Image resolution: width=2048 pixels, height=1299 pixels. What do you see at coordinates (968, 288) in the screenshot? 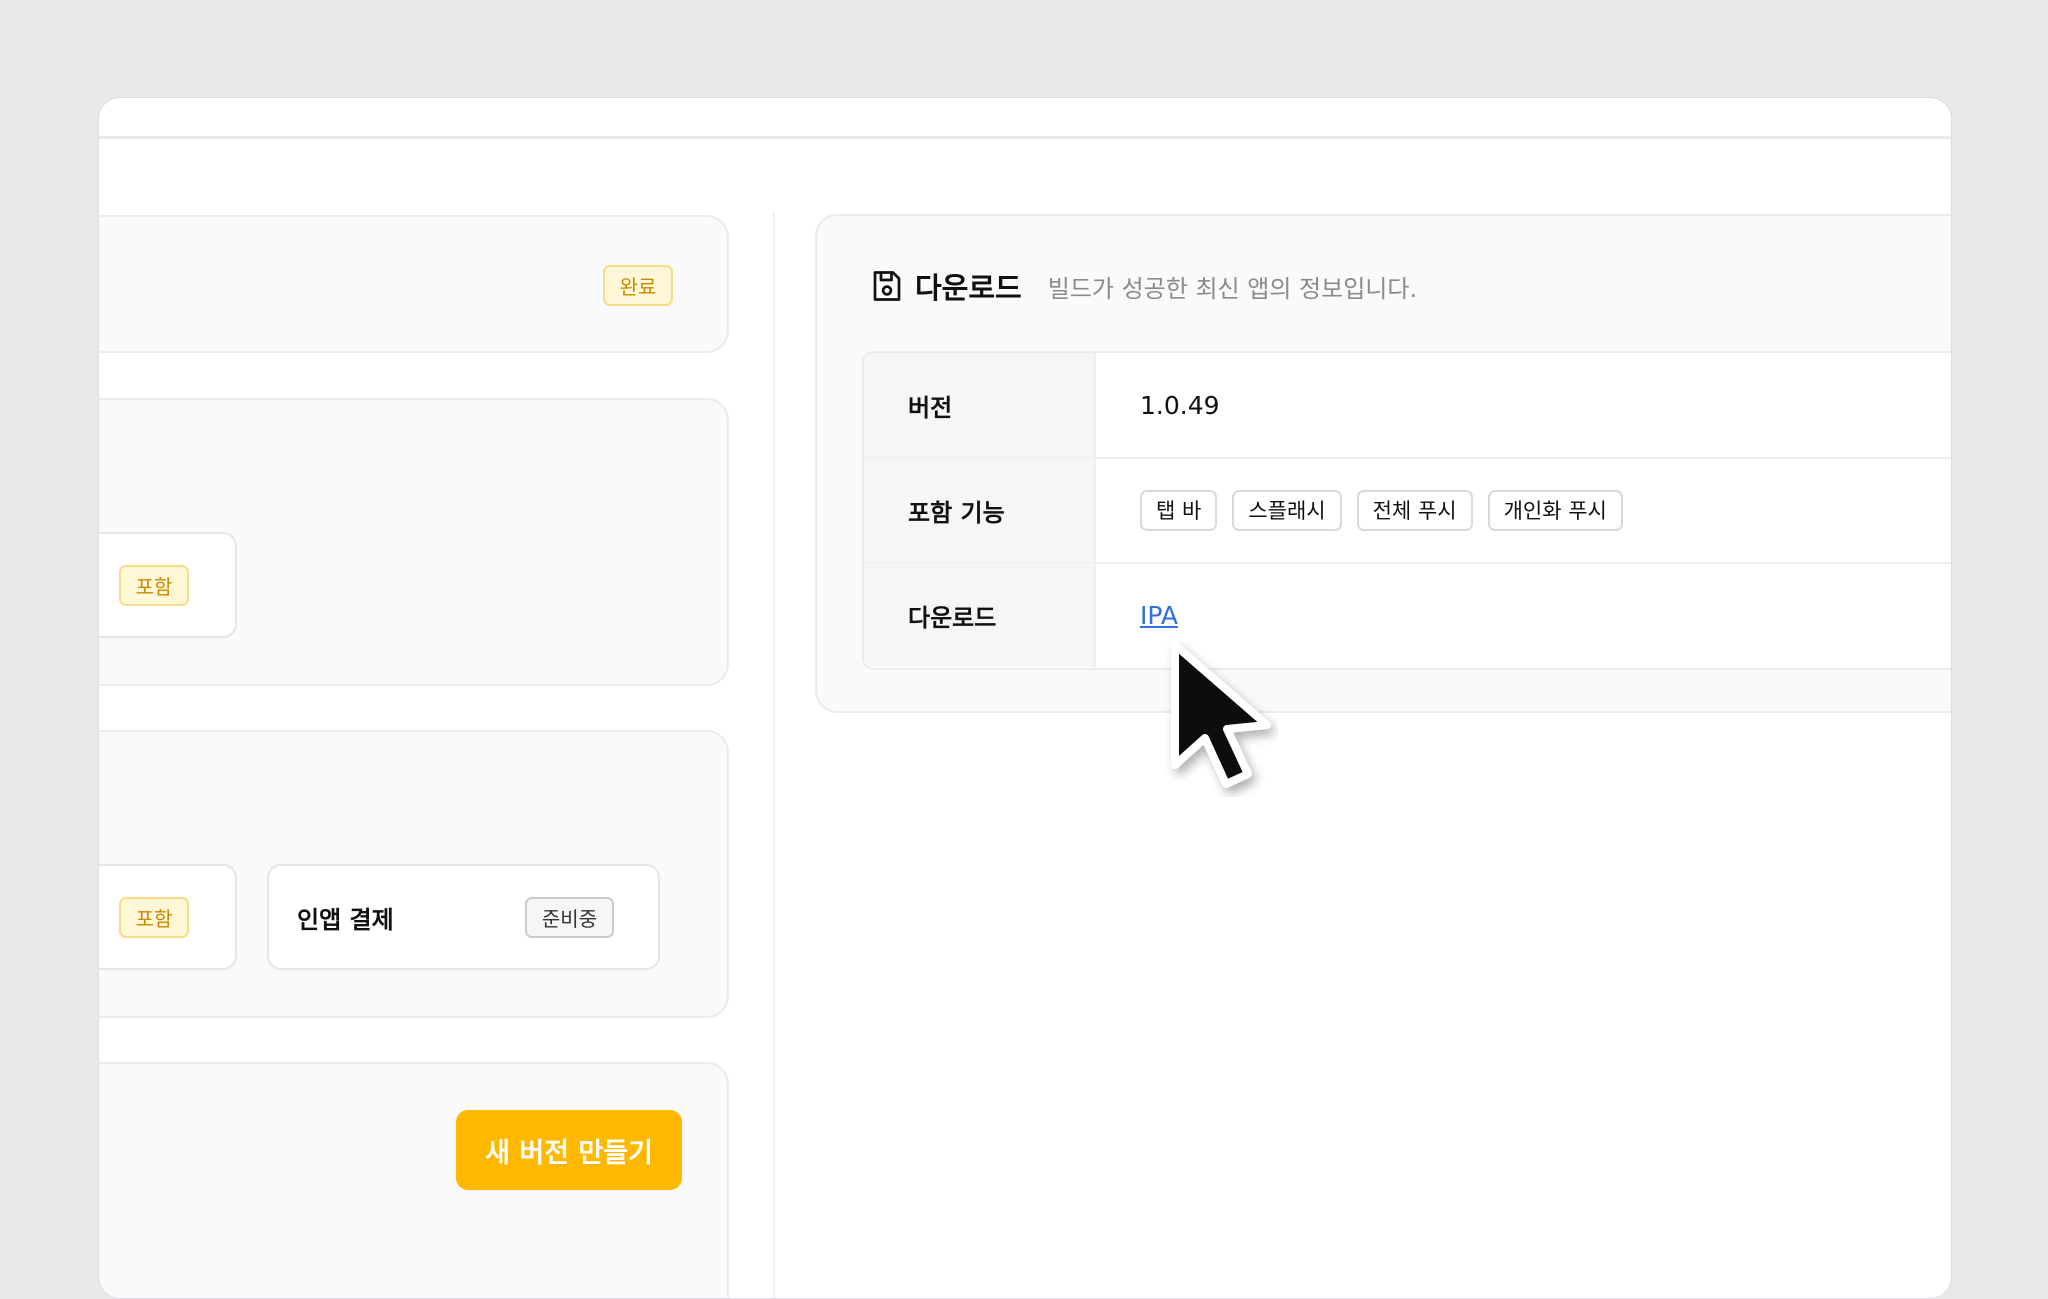
I see `download-title: 다운로드` at bounding box center [968, 288].